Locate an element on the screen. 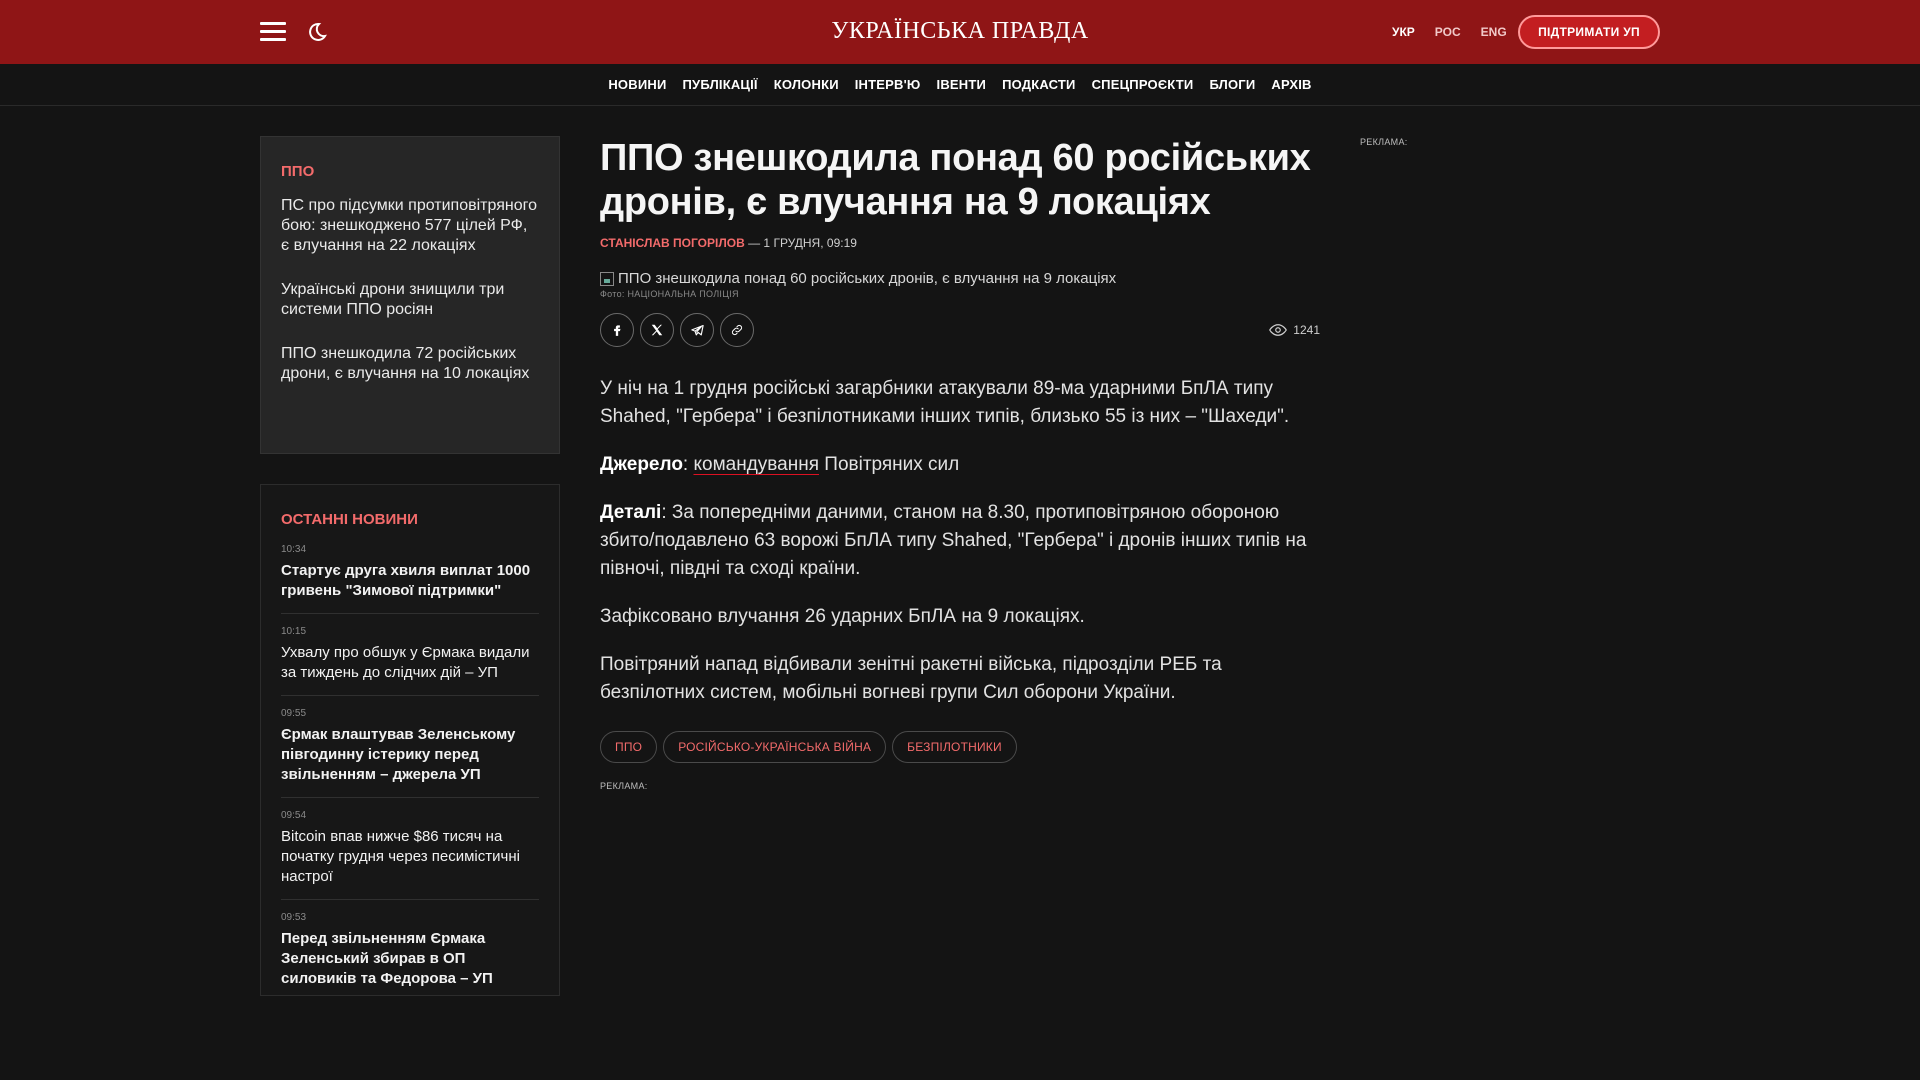  tag-drones: БЕЗПІЛОТНИКИ is located at coordinates (954, 747).